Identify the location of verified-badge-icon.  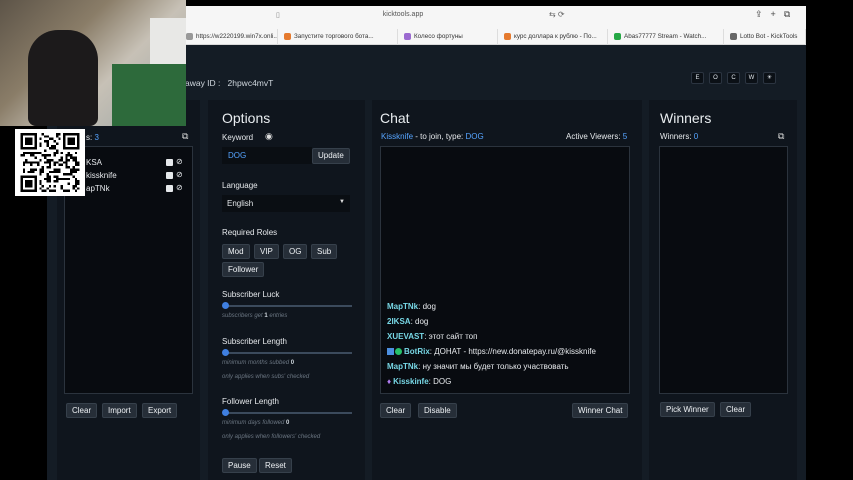
(398, 351).